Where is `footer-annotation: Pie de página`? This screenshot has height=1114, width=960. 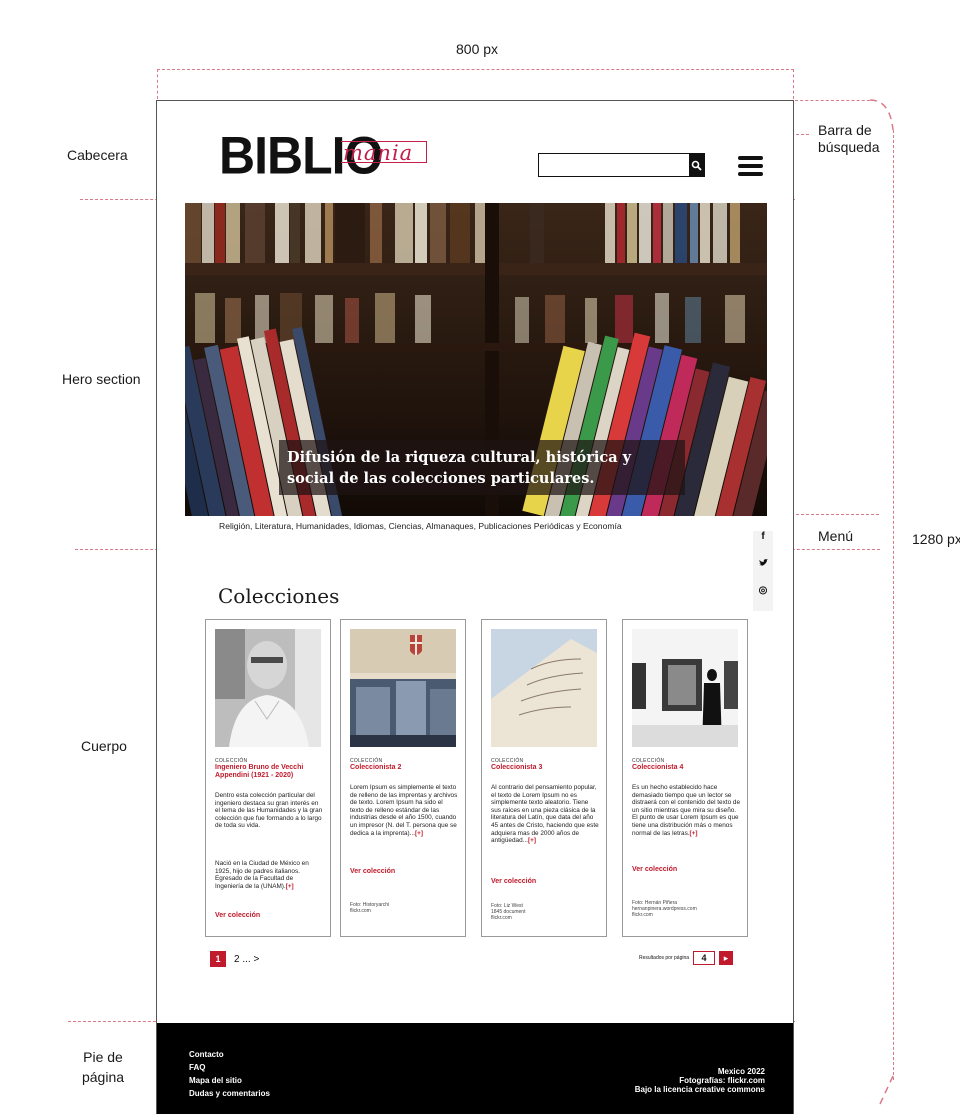
footer-annotation: Pie de página is located at coordinates (103, 1067).